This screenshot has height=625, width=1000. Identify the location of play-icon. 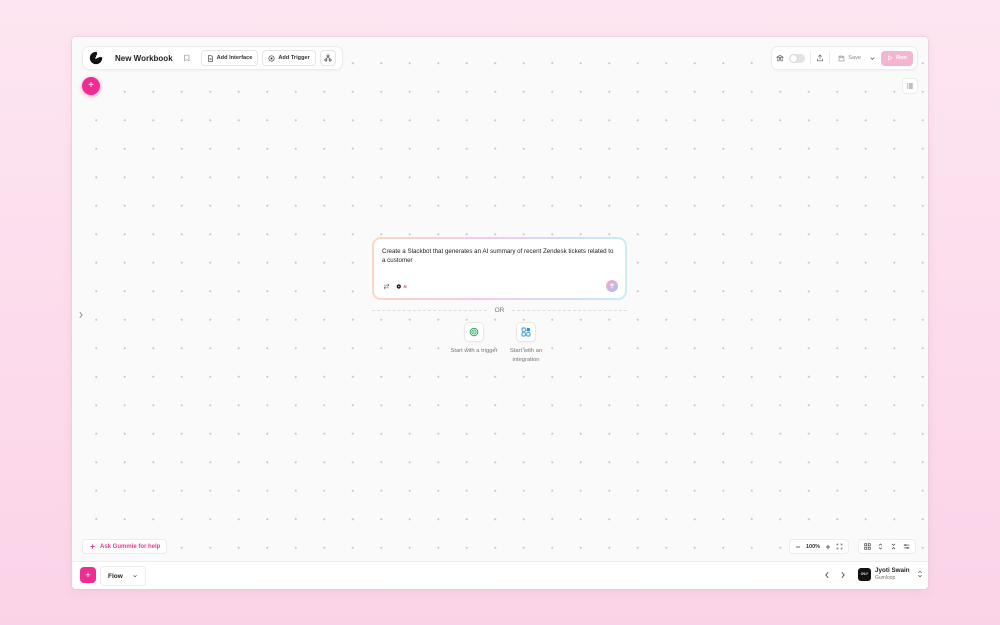
(890, 58).